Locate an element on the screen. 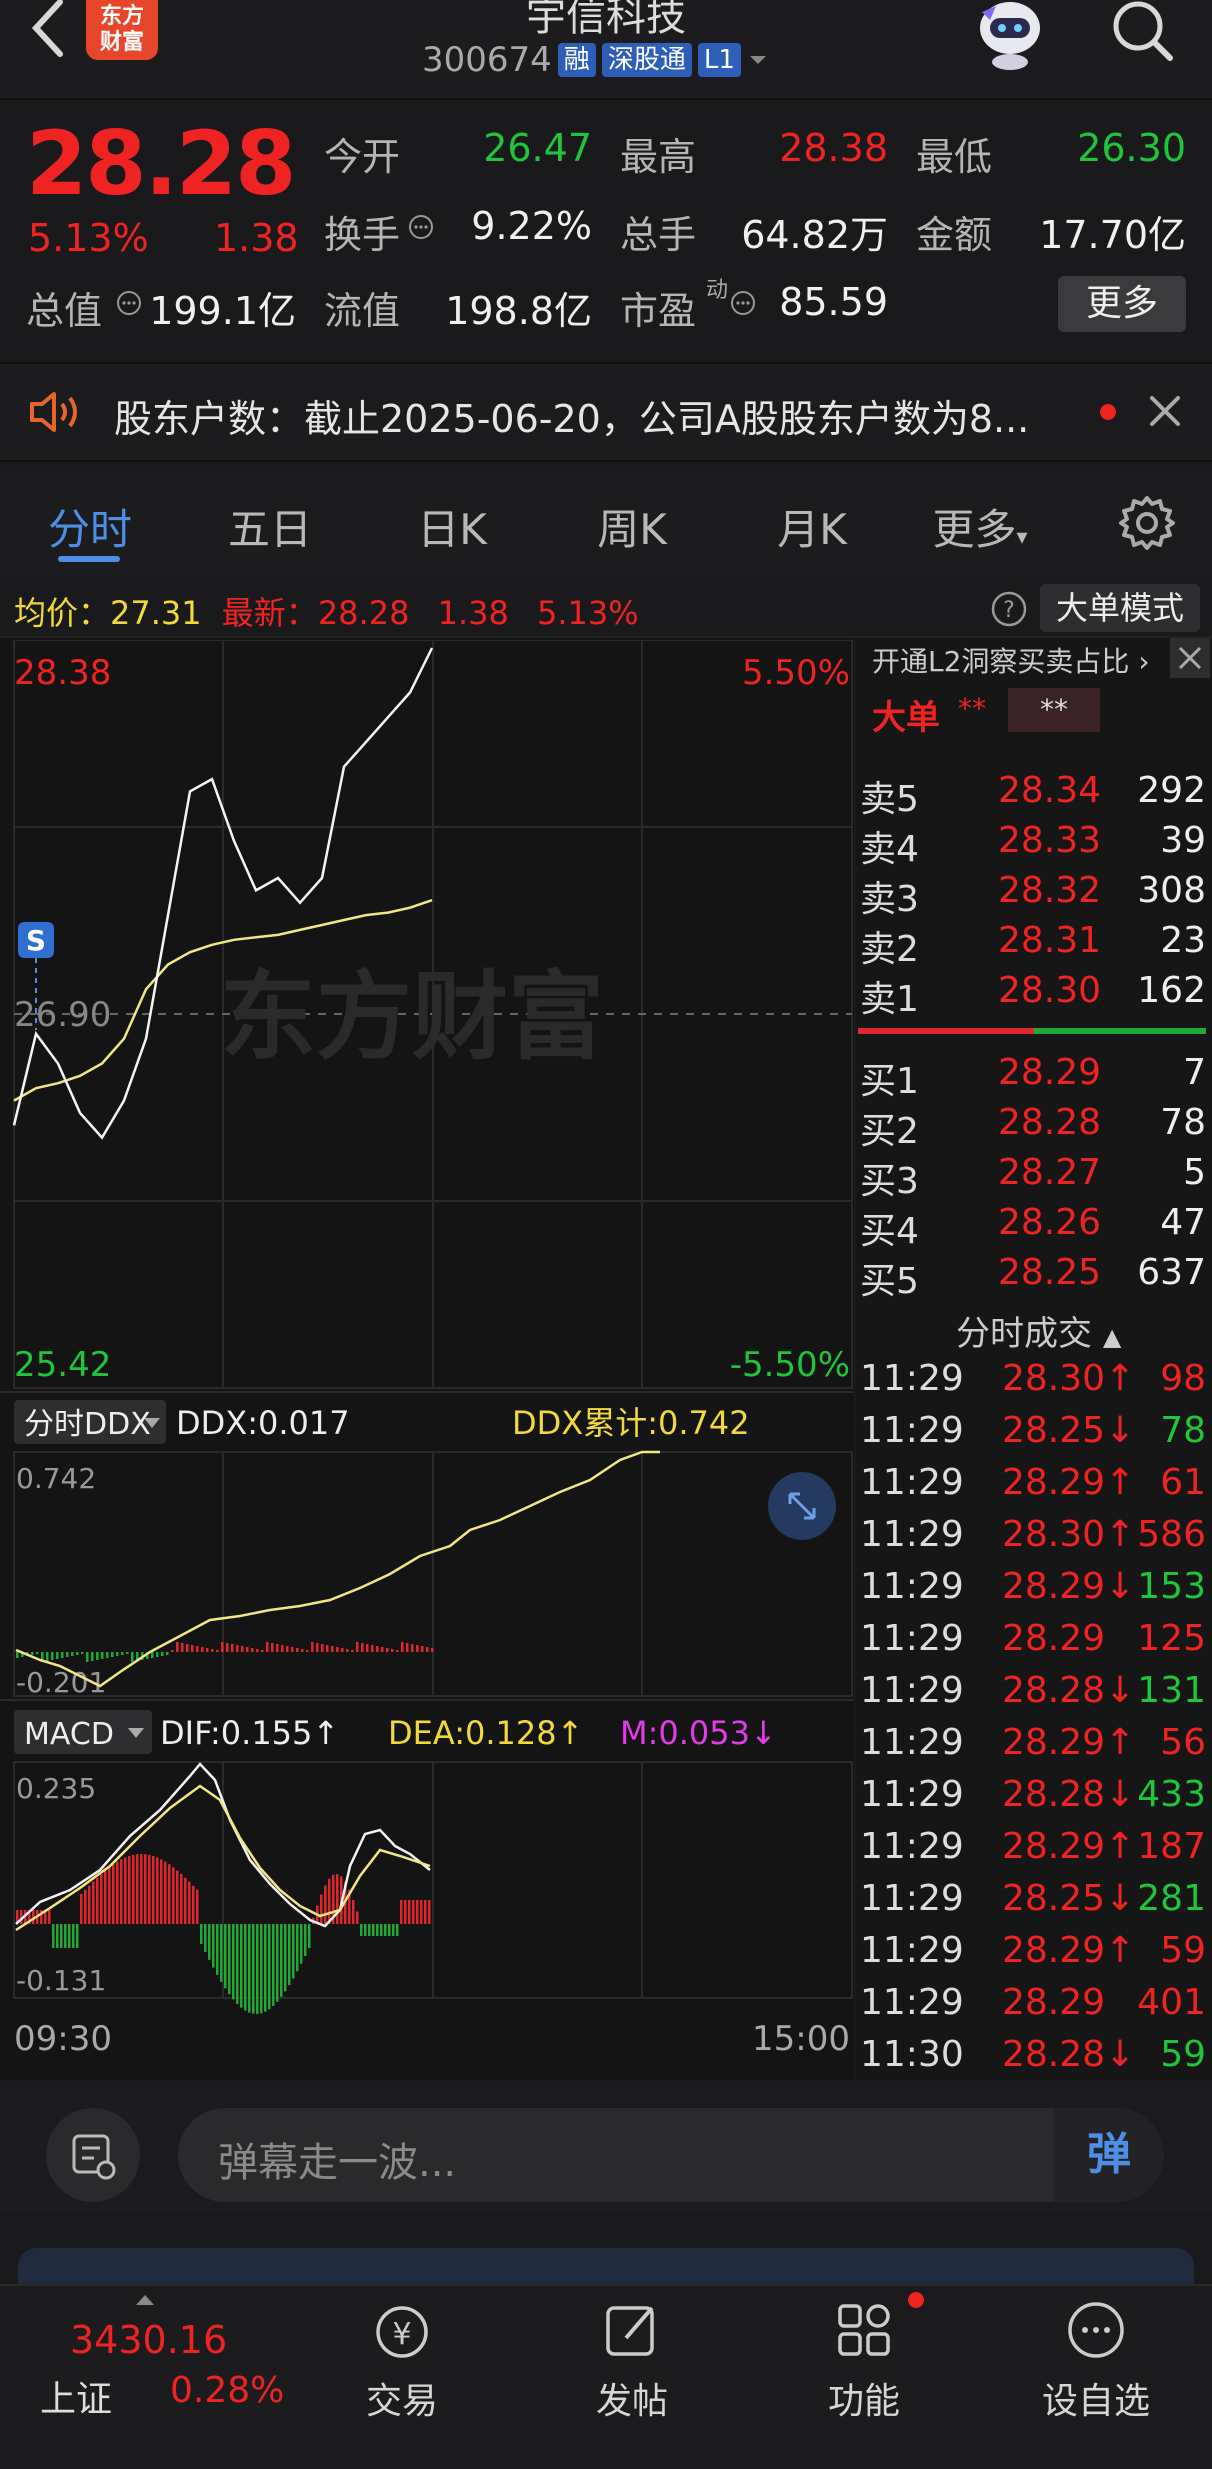 The image size is (1212, 2469). nav-trade: 交易 is located at coordinates (402, 2398).